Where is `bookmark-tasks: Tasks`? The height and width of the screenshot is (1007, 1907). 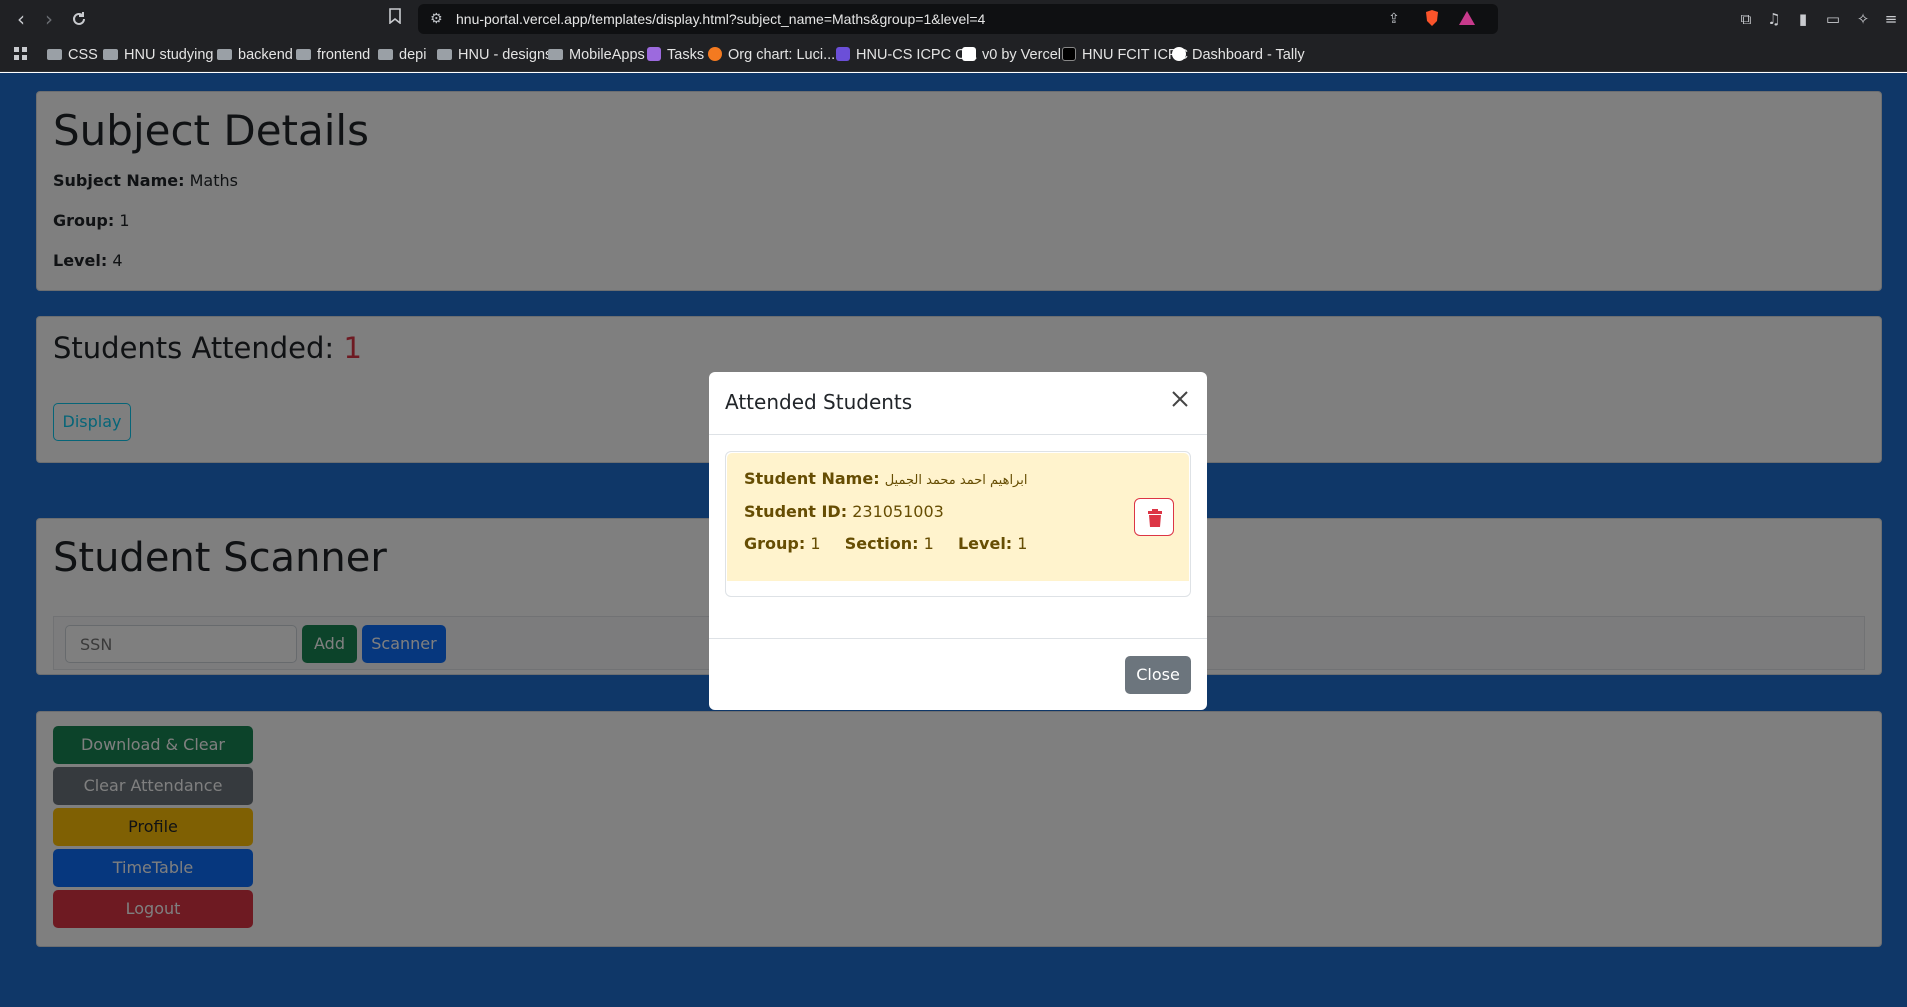 bookmark-tasks: Tasks is located at coordinates (675, 55).